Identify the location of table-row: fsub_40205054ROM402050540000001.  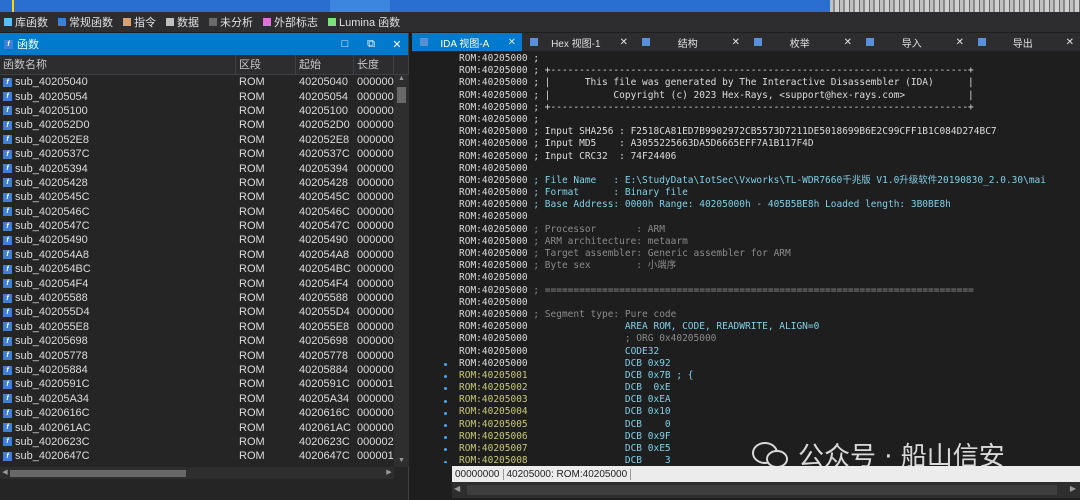
(197, 96).